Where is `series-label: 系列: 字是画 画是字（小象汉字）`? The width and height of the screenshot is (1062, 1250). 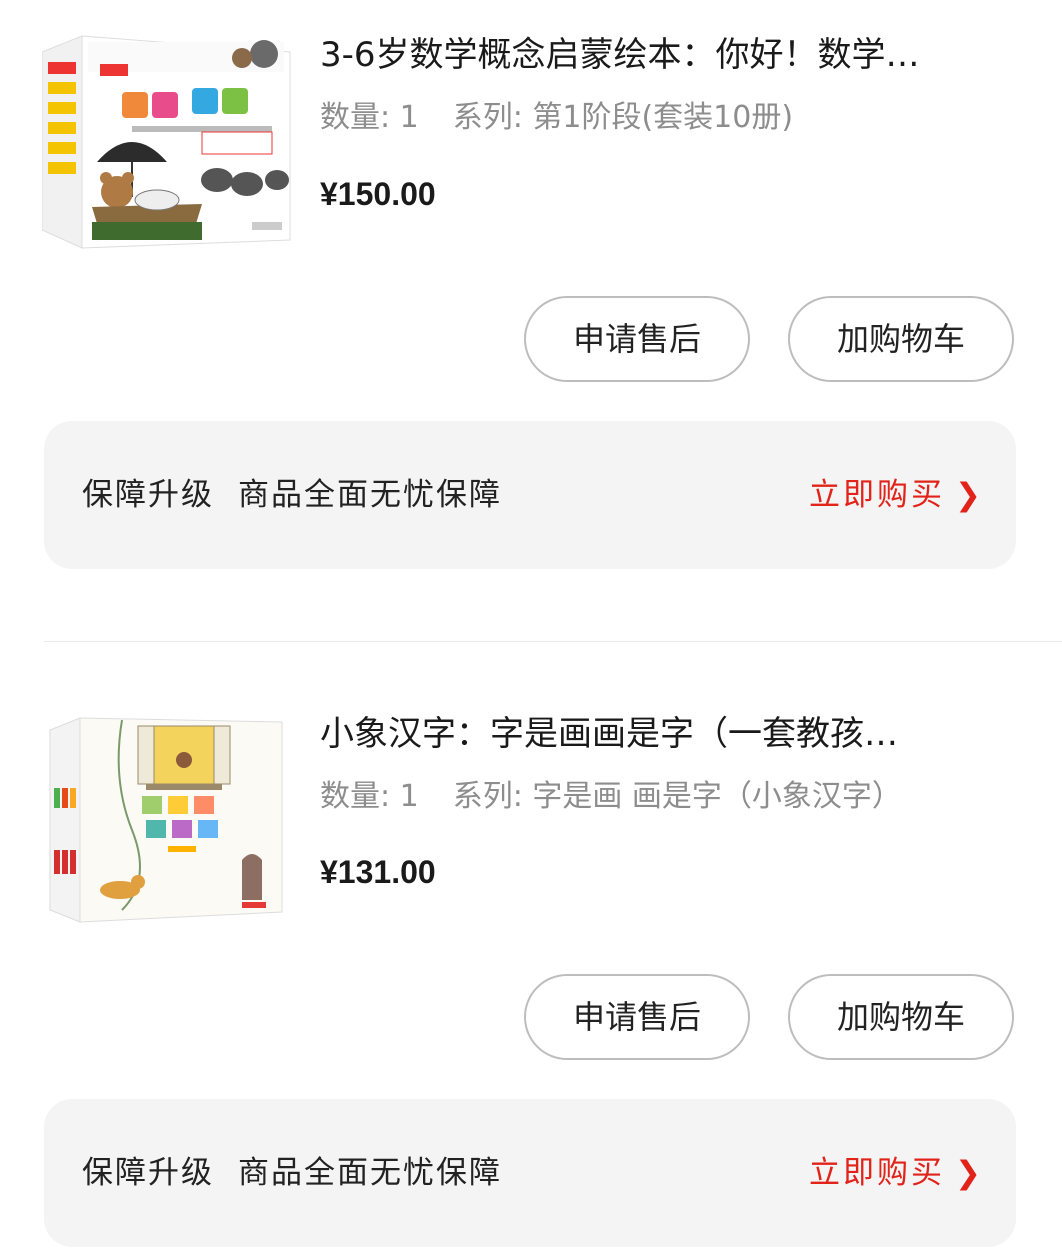
series-label: 系列: 字是画 画是字（小象汉字） is located at coordinates (677, 796).